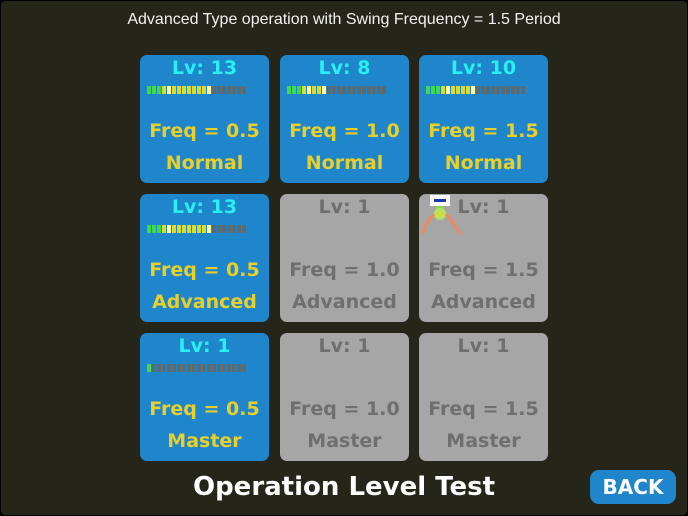  Describe the element at coordinates (633, 487) in the screenshot. I see `back-button: BACK` at that location.